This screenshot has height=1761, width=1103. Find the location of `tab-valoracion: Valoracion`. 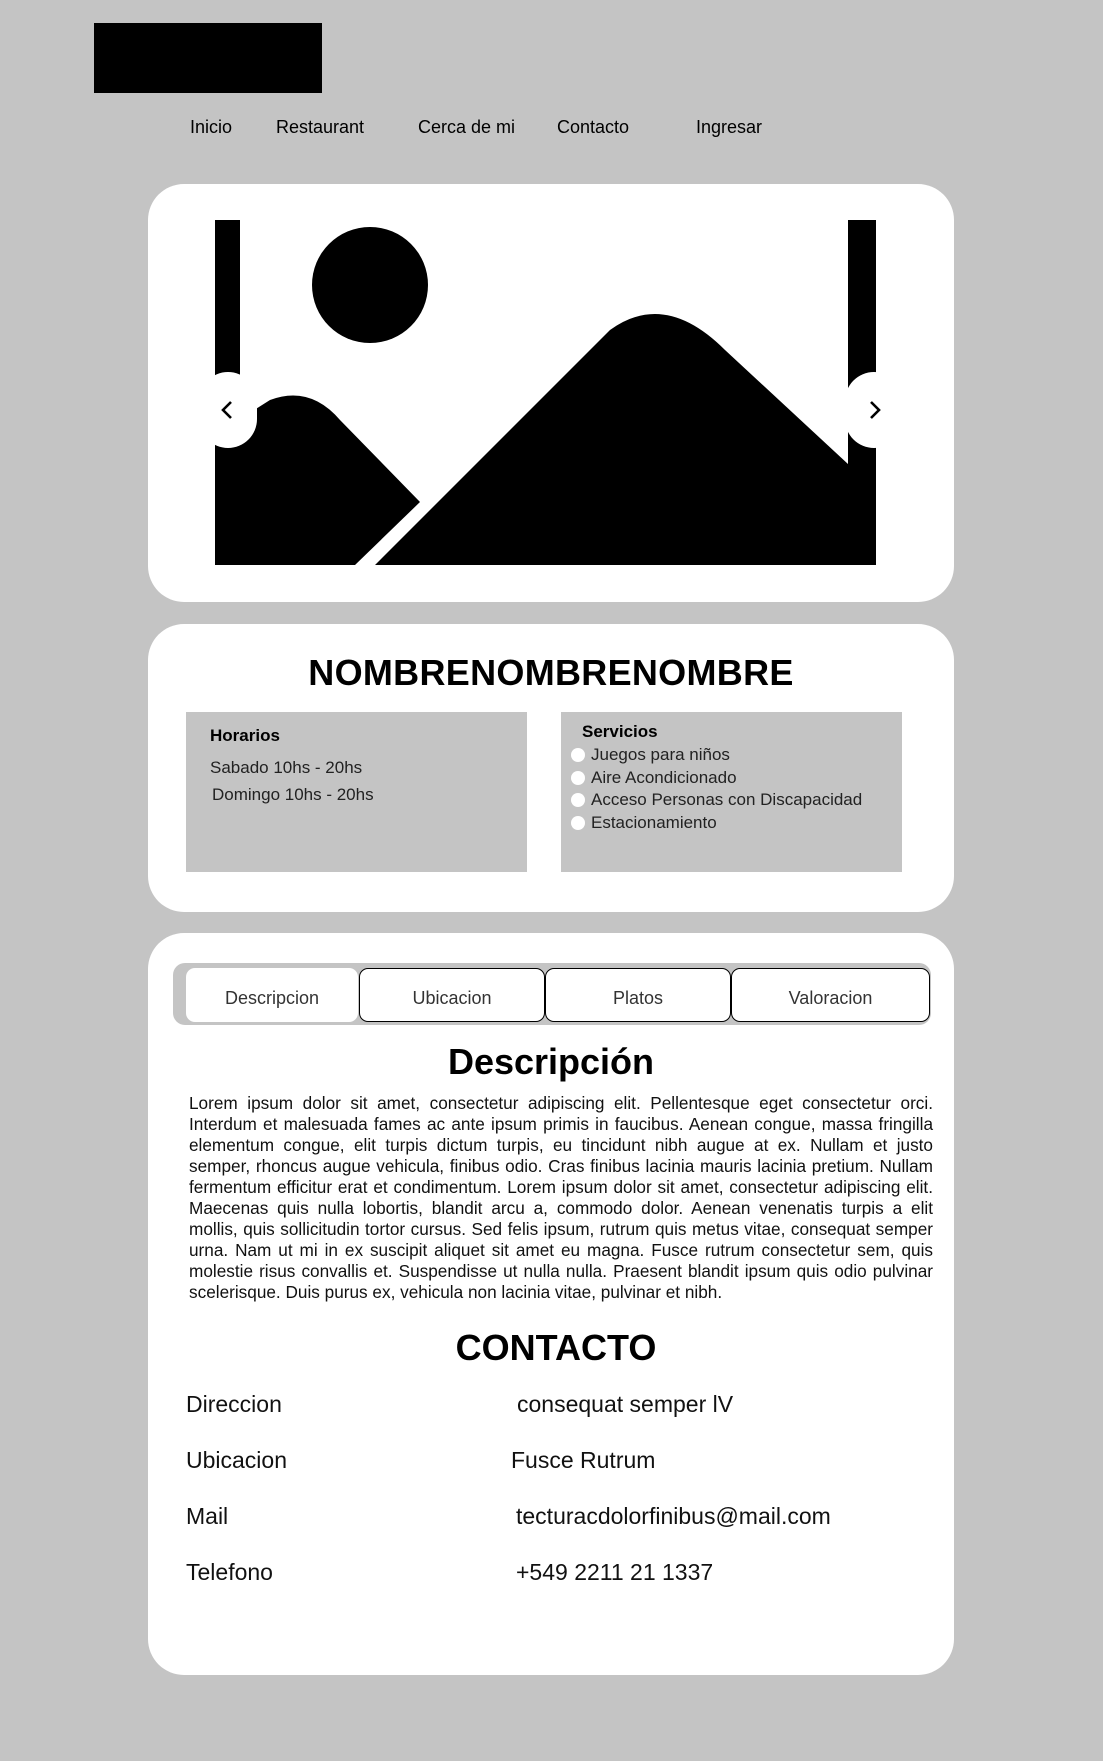

tab-valoracion: Valoracion is located at coordinates (830, 995).